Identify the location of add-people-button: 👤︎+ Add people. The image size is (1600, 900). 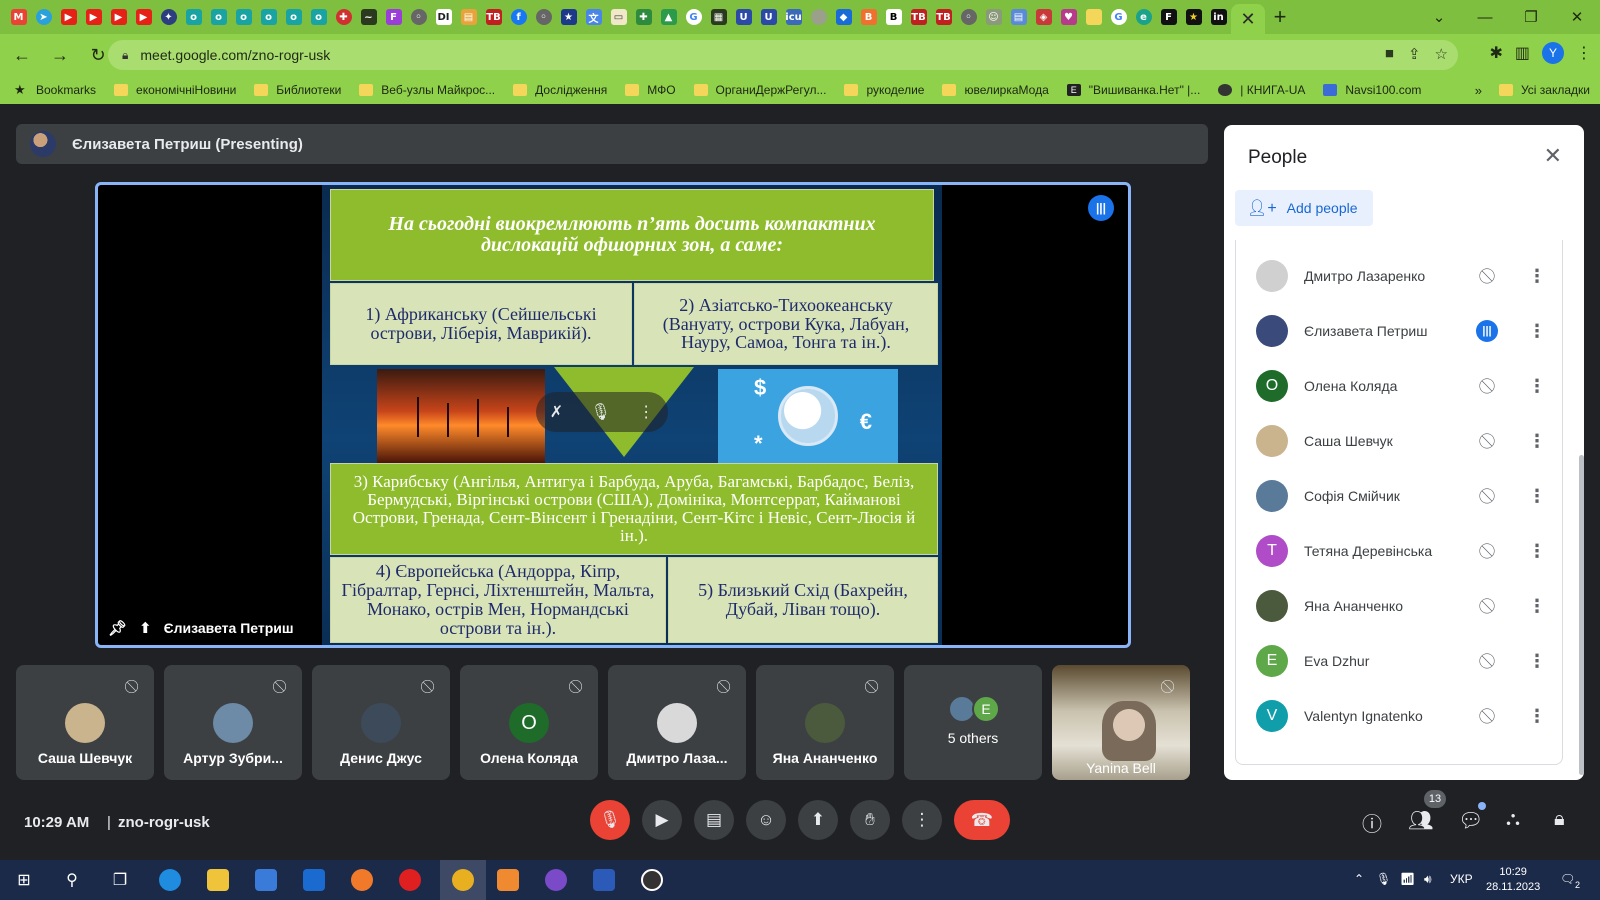
(1304, 208).